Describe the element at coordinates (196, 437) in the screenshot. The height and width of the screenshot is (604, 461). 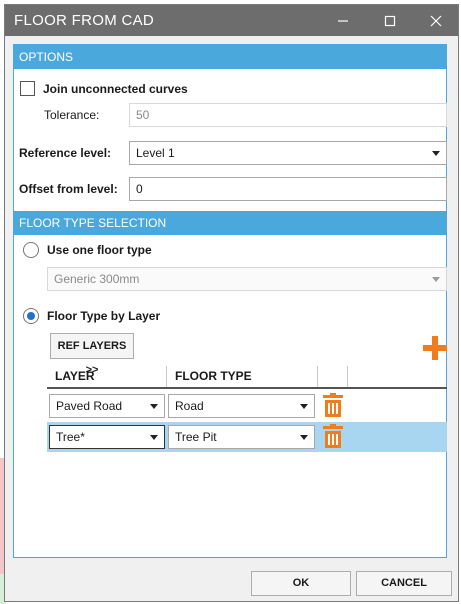
I see `floor-type-value: Tree Pit` at that location.